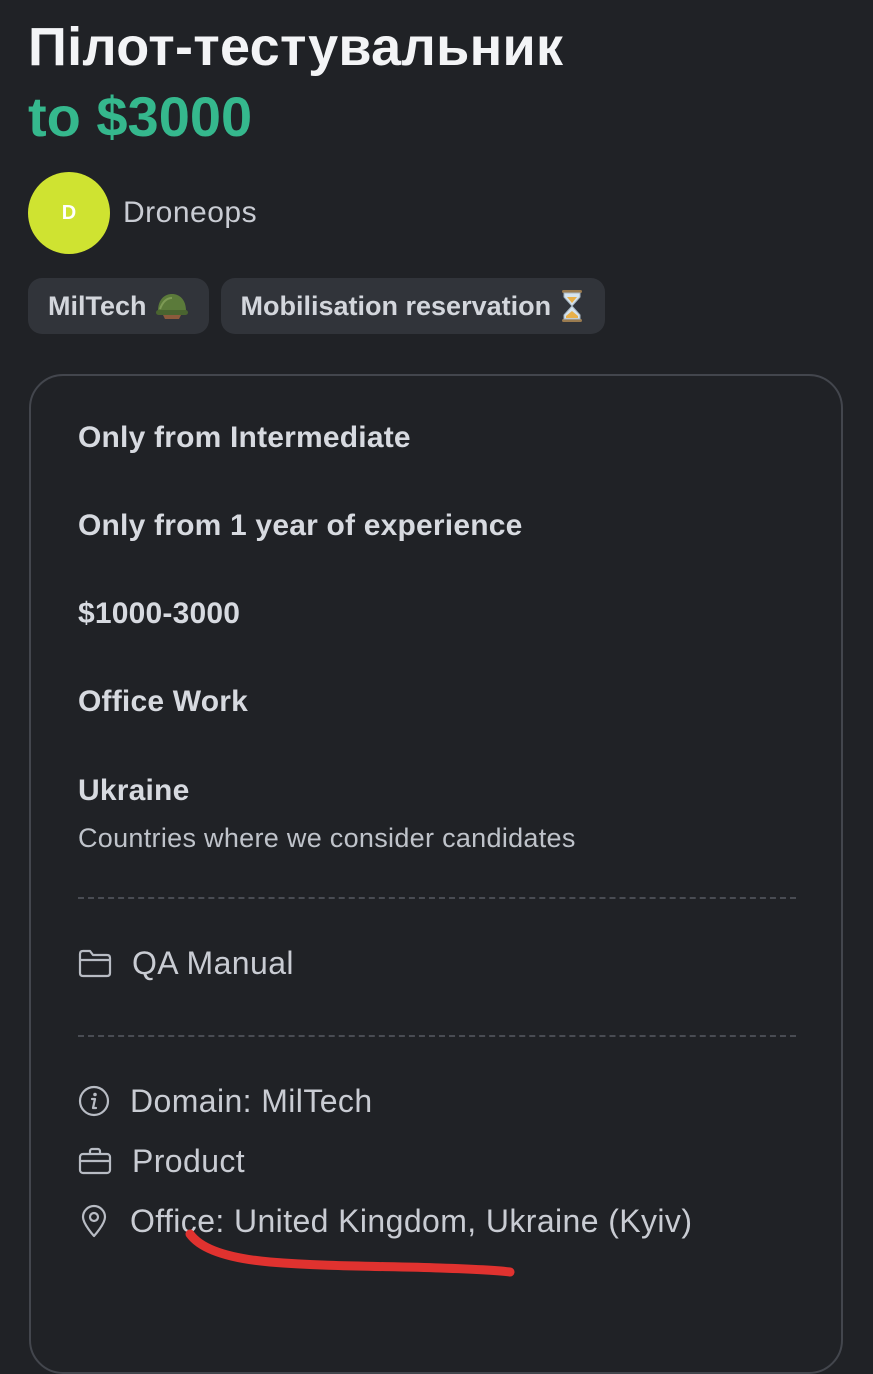  What do you see at coordinates (190, 213) in the screenshot?
I see `company-name: Droneops` at bounding box center [190, 213].